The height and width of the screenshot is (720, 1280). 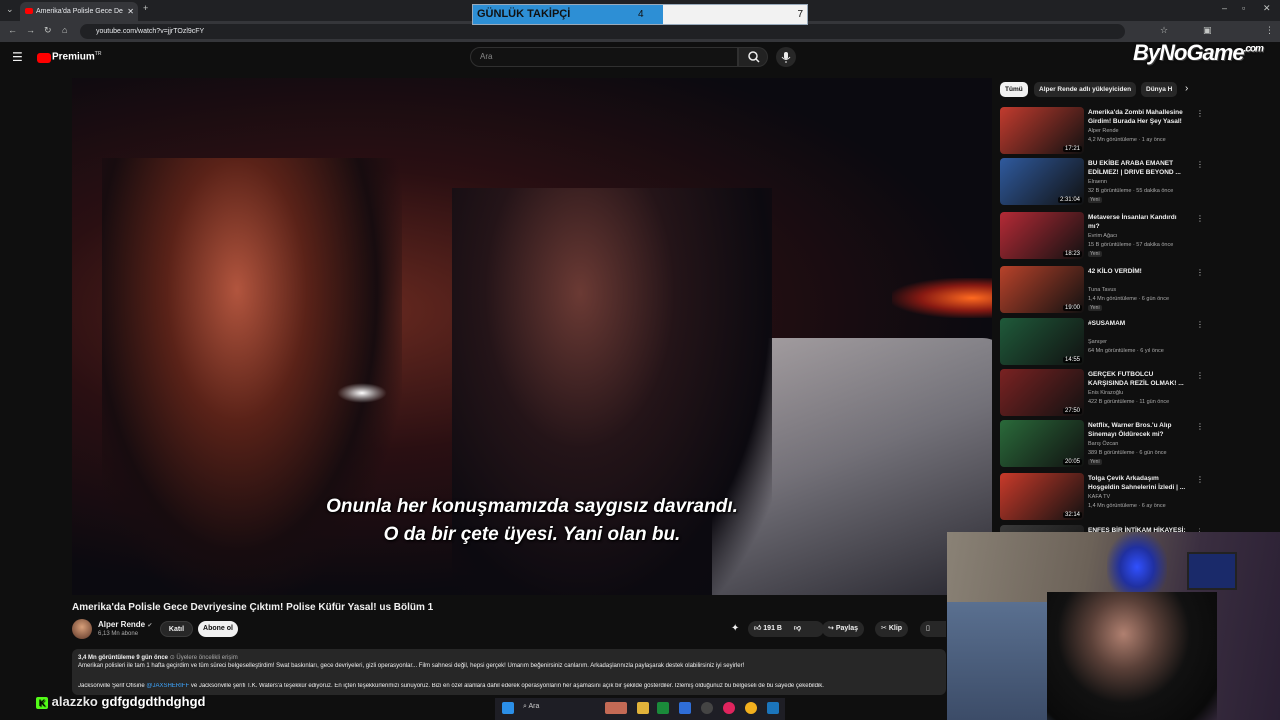 What do you see at coordinates (218, 629) in the screenshot?
I see `subscribe-button: Abone ol` at bounding box center [218, 629].